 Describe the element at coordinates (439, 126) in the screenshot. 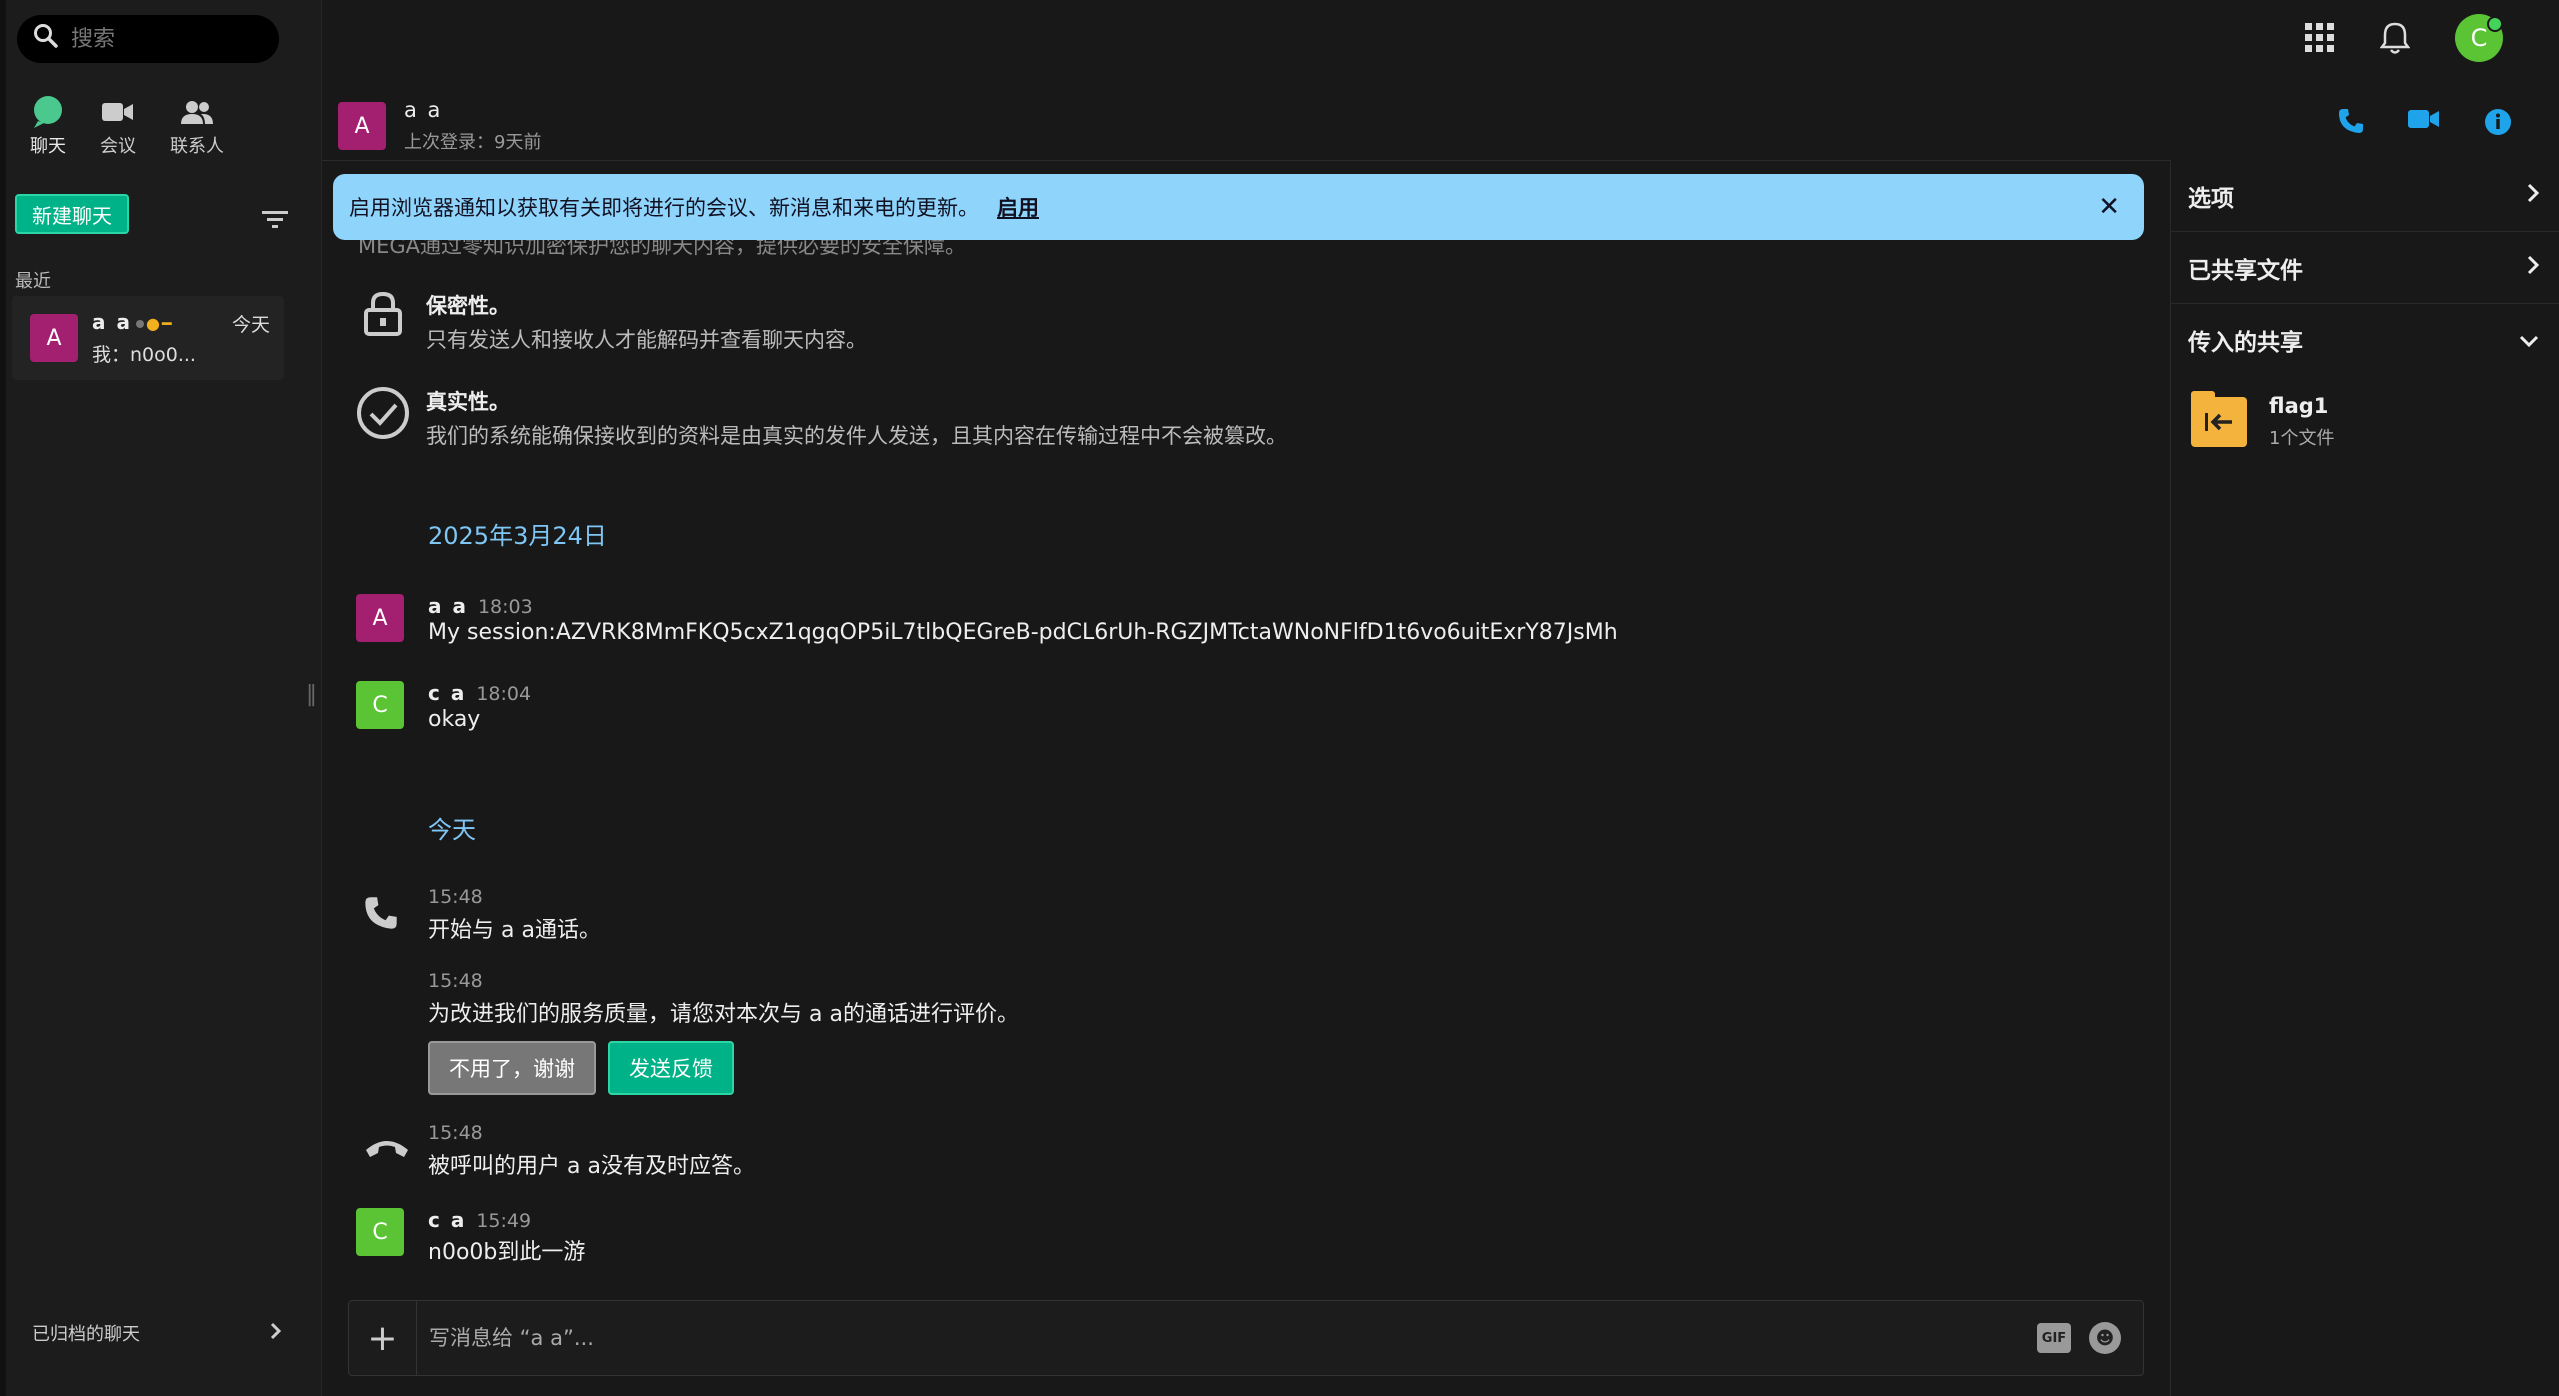

I see `conversation-header: A a a 上次登录：9天前` at that location.